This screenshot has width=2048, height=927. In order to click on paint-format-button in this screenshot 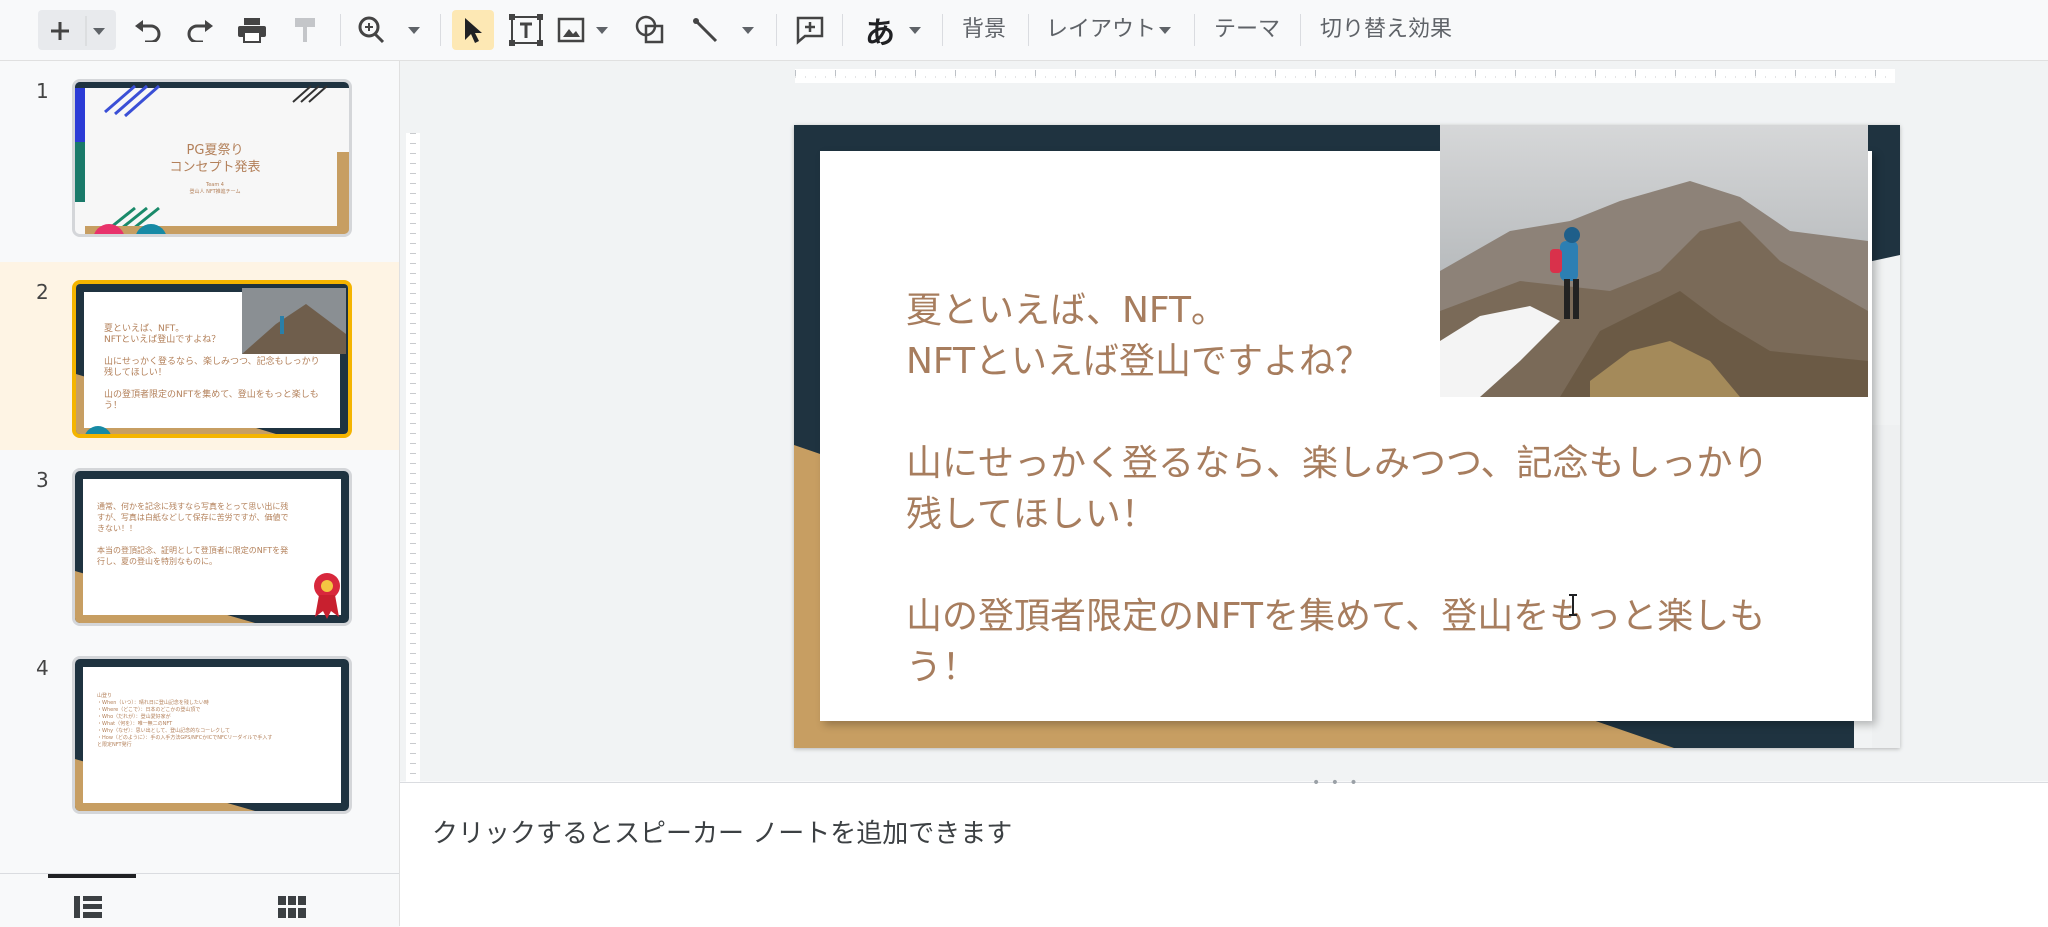, I will do `click(306, 30)`.